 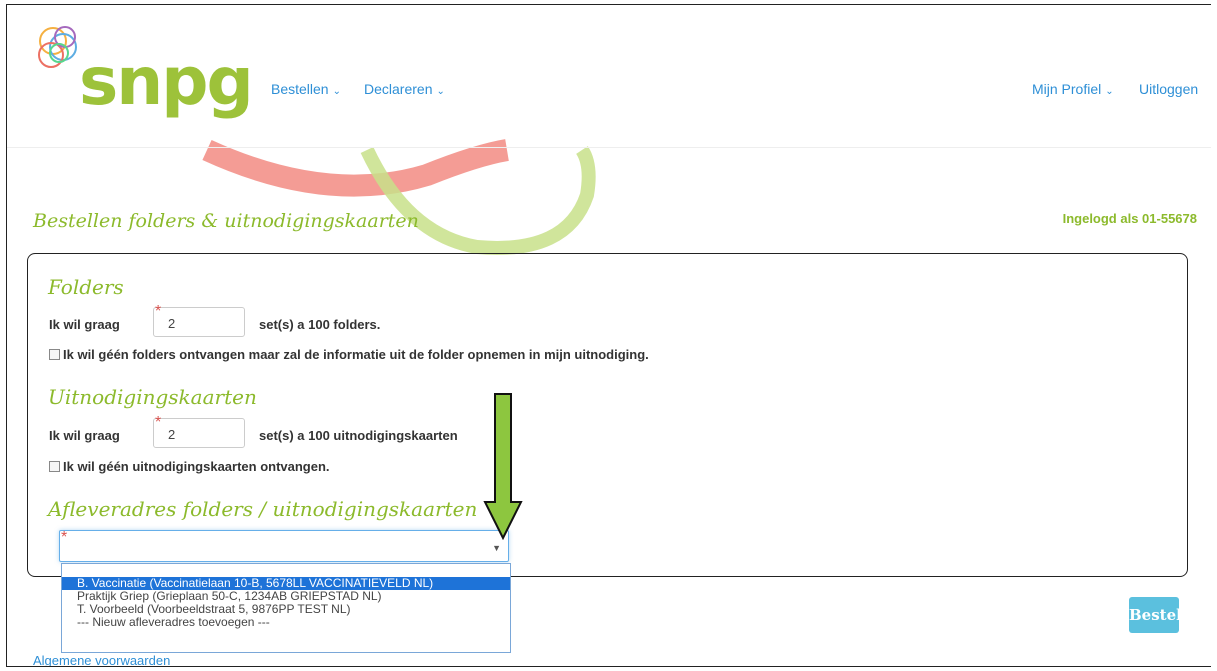 I want to click on nav-declareren: Declareren ⌄, so click(x=404, y=89).